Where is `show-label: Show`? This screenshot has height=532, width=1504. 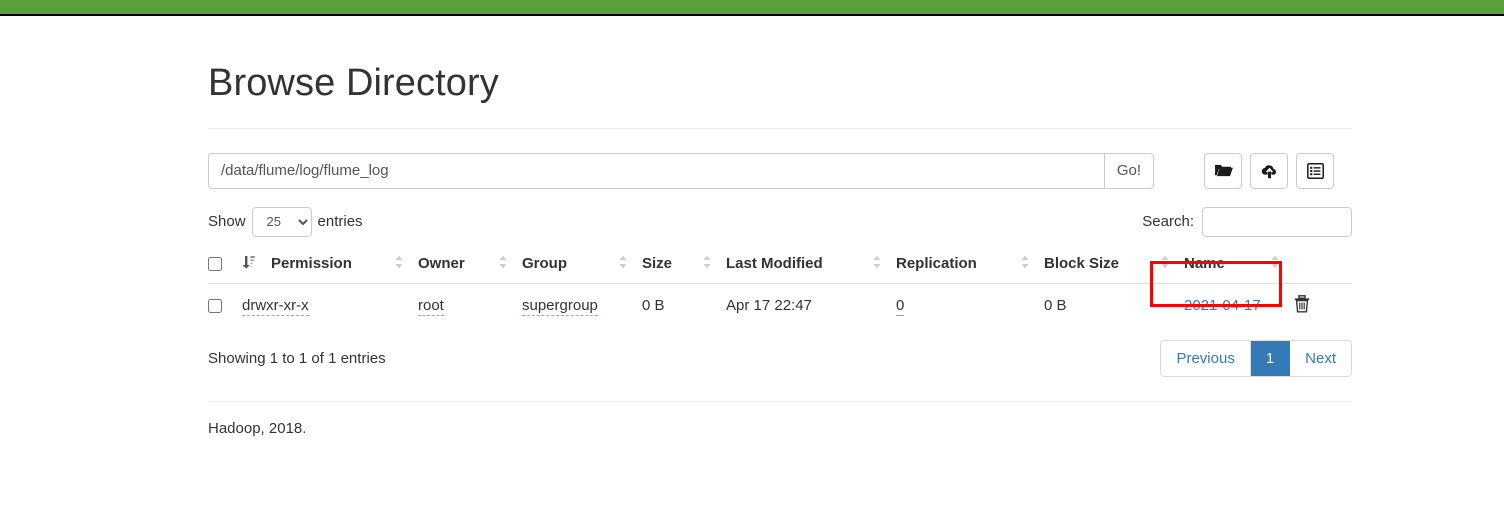 show-label: Show is located at coordinates (227, 222).